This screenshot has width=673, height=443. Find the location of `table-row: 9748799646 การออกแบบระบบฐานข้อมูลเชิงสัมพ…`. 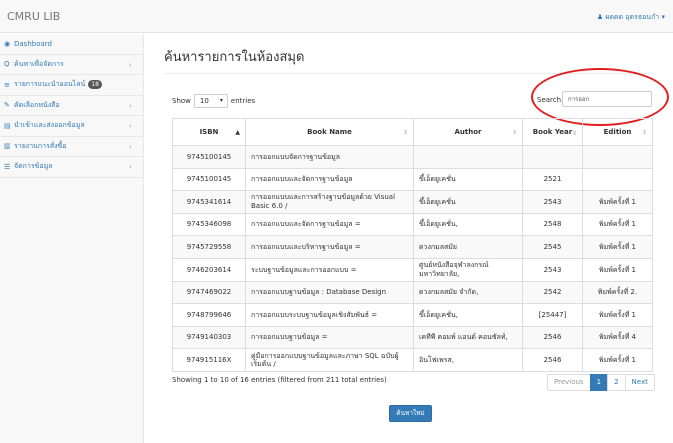

table-row: 9748799646 การออกแบบระบบฐานข้อมูลเชิงสัมพ… is located at coordinates (412, 315).